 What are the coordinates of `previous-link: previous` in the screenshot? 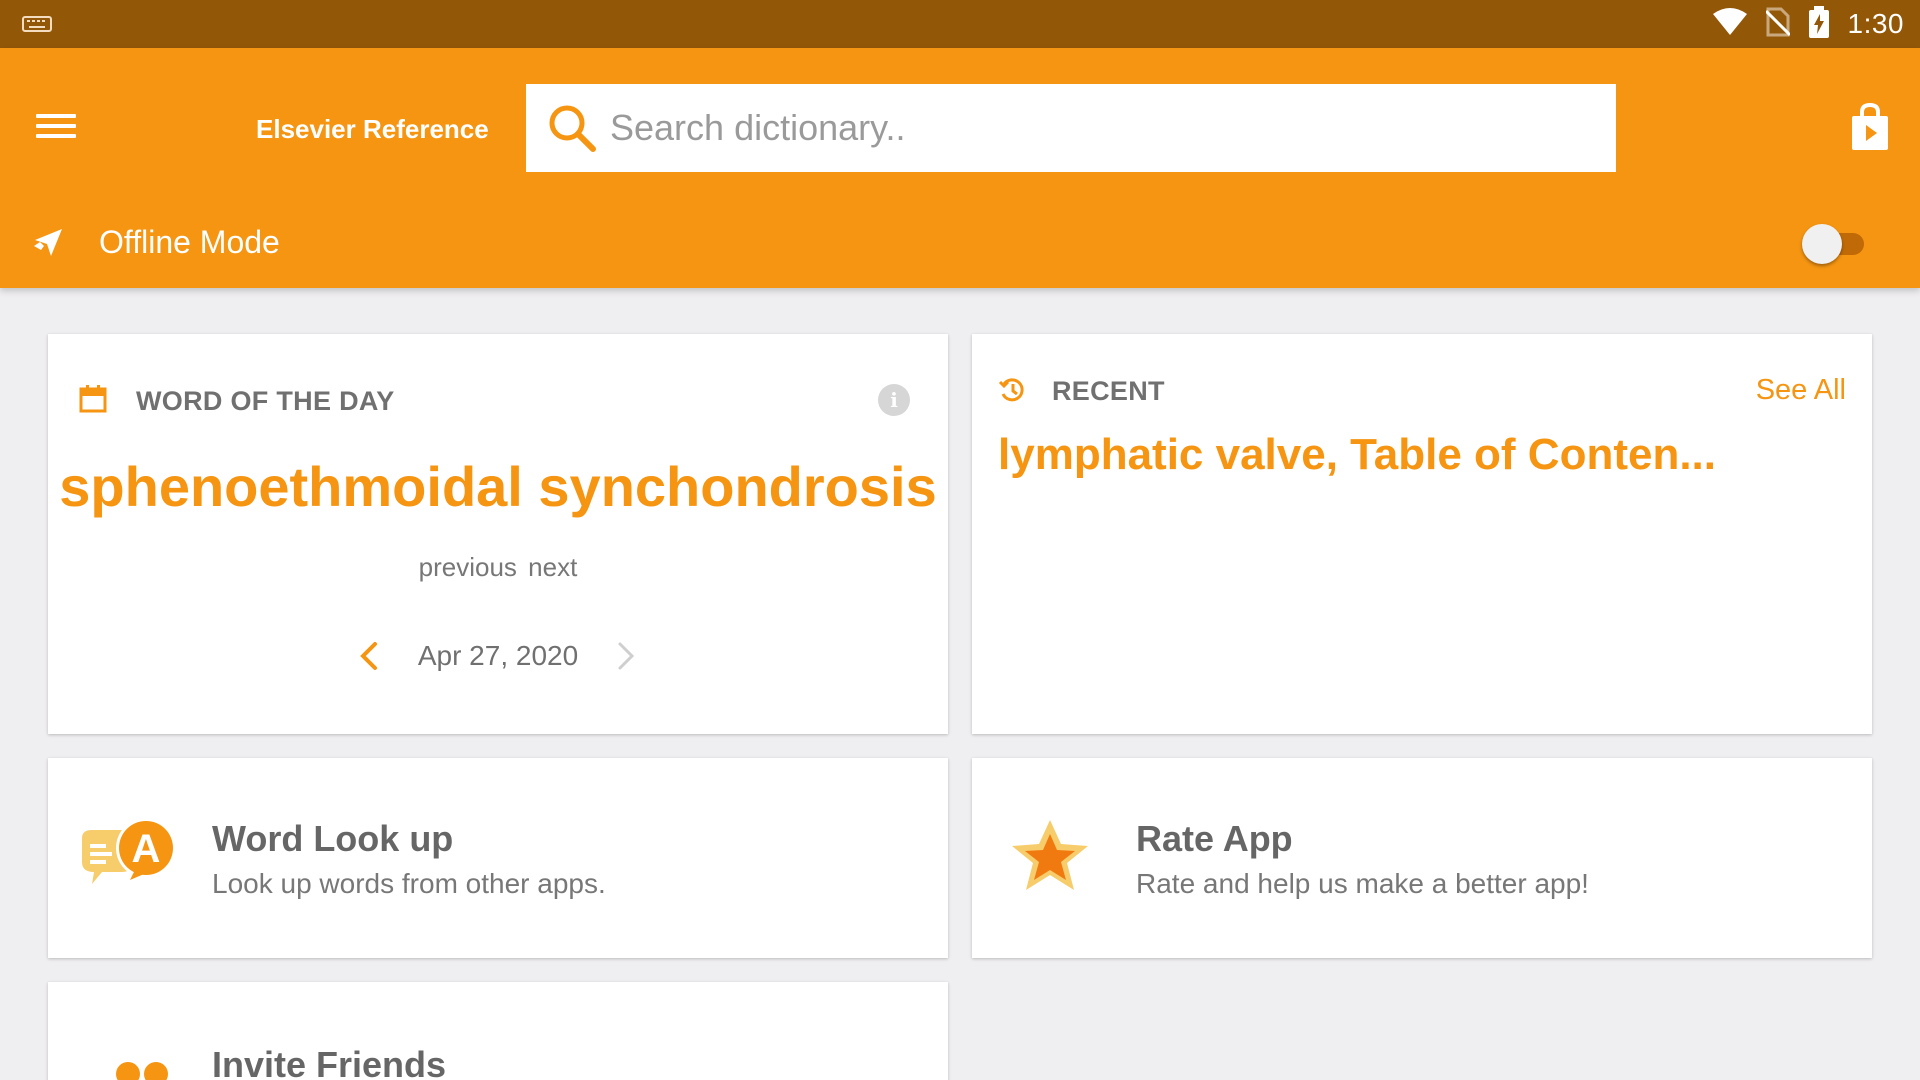 It's located at (468, 567).